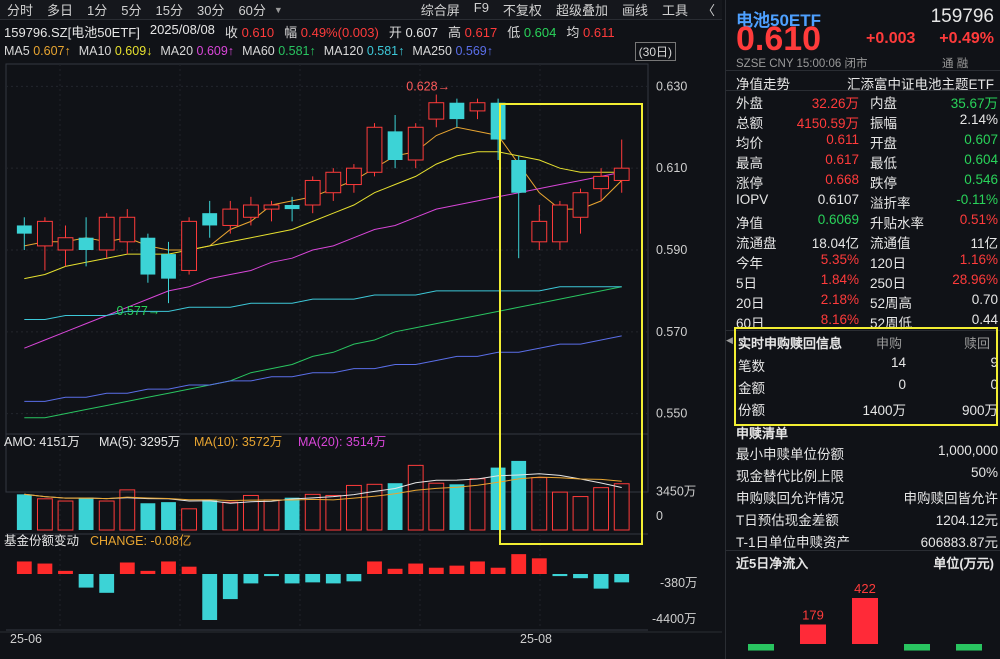 This screenshot has width=1000, height=659. Describe the element at coordinates (481, 32) in the screenshot. I see `high-value: 0.617` at that location.